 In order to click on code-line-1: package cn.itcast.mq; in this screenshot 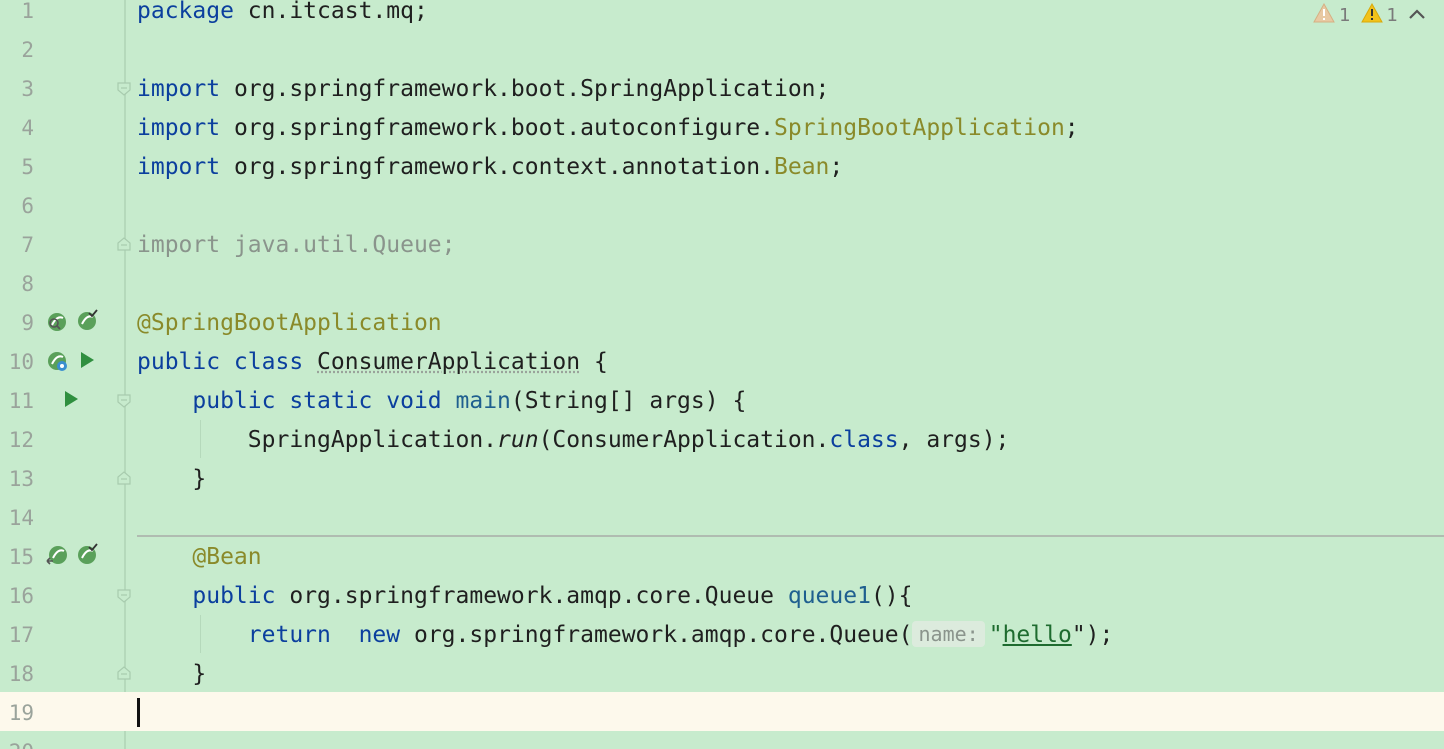, I will do `click(282, 12)`.